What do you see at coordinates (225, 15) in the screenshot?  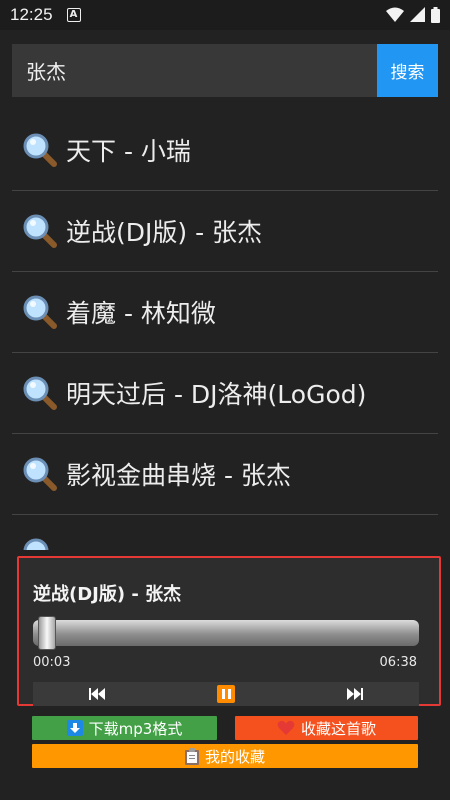 I see `status-bar: 12:25 A` at bounding box center [225, 15].